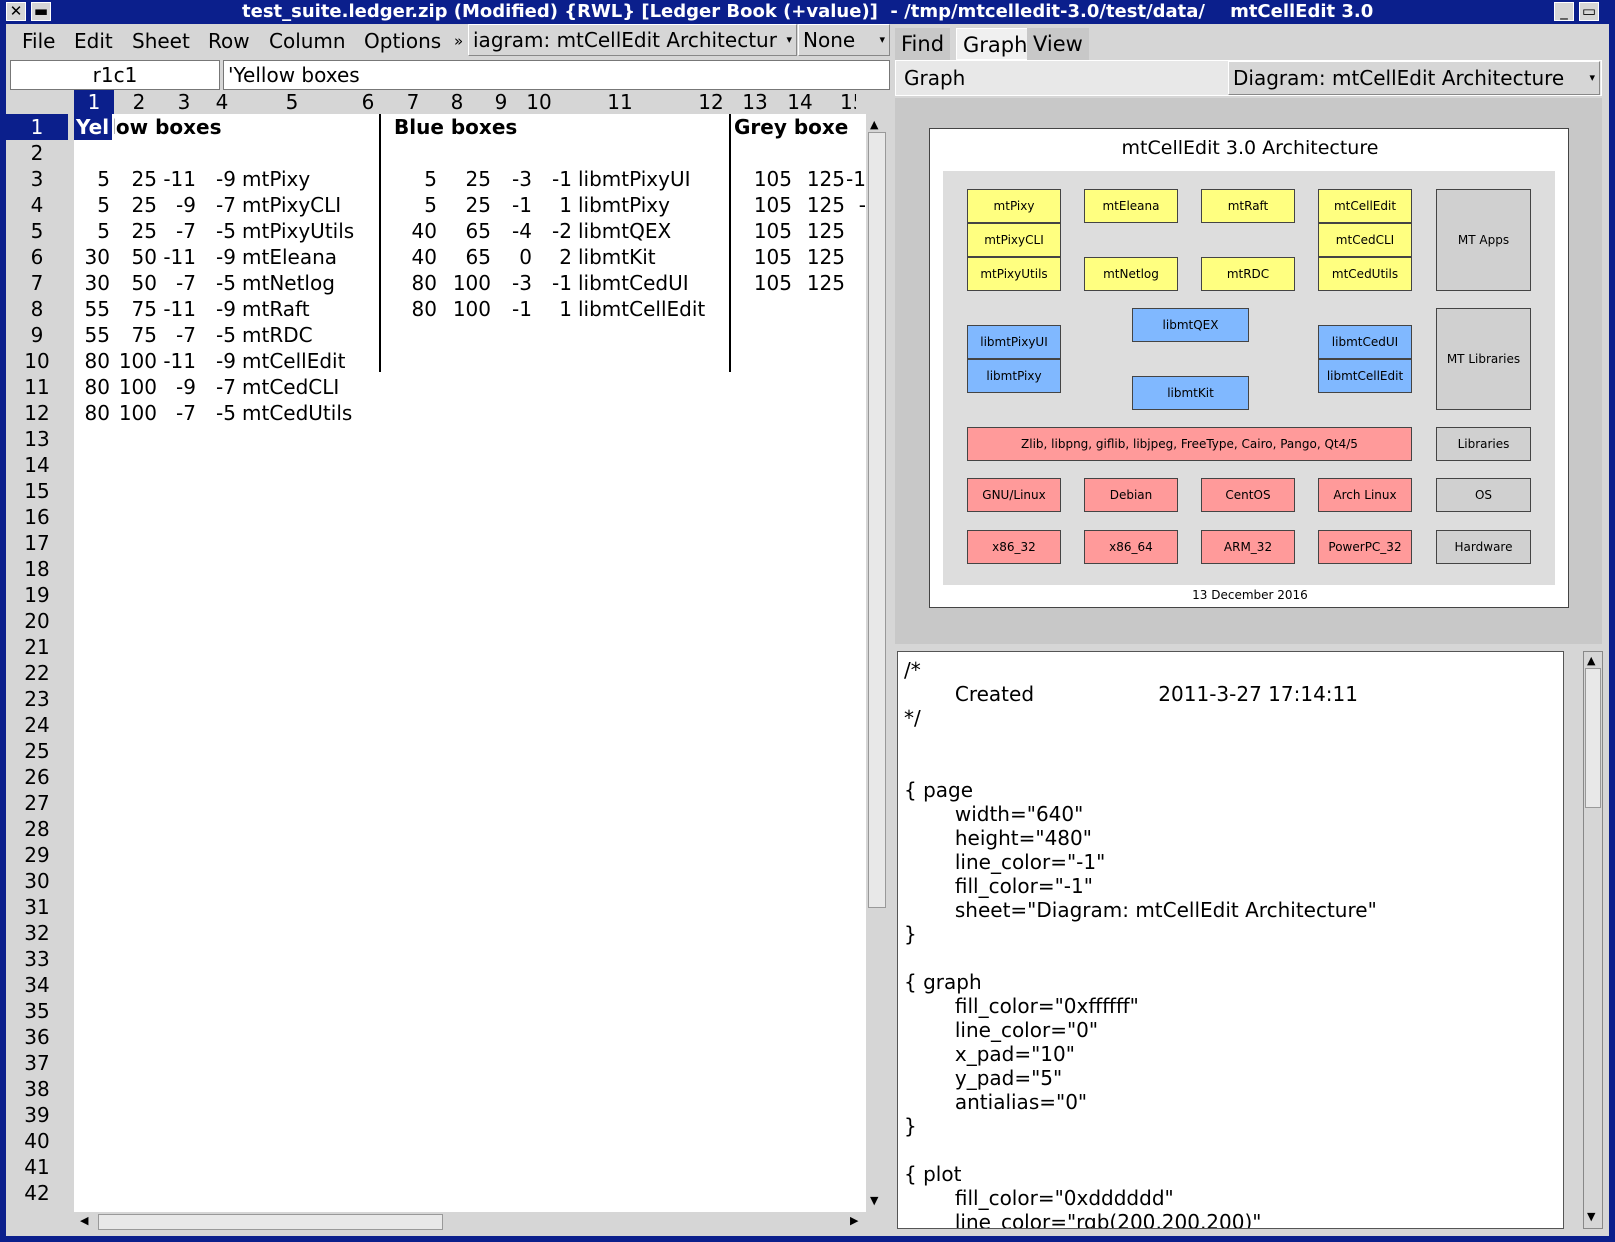 The width and height of the screenshot is (1615, 1242). I want to click on row-header: 42, so click(37, 1193).